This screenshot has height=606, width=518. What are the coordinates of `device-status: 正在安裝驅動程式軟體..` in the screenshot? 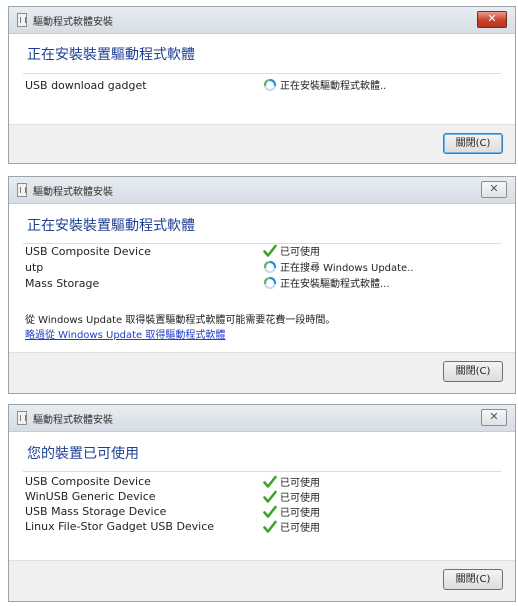 It's located at (324, 84).